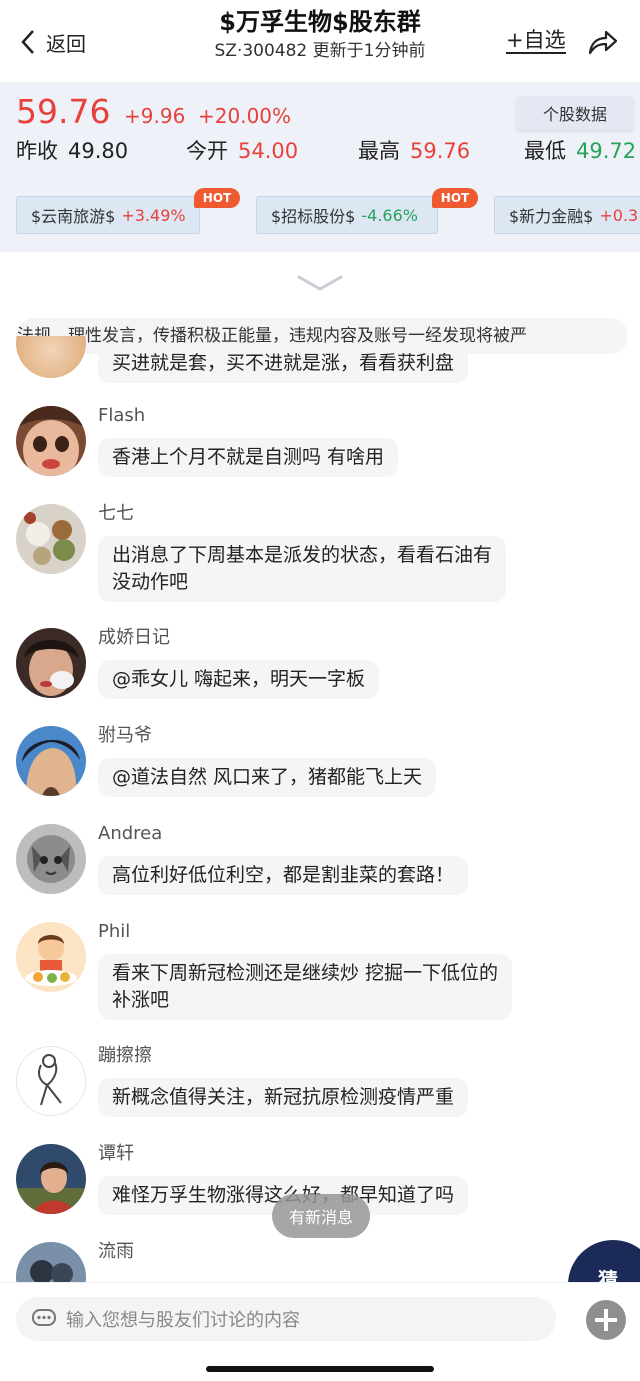 The image size is (640, 1381). I want to click on current-price: 59.76, so click(63, 111).